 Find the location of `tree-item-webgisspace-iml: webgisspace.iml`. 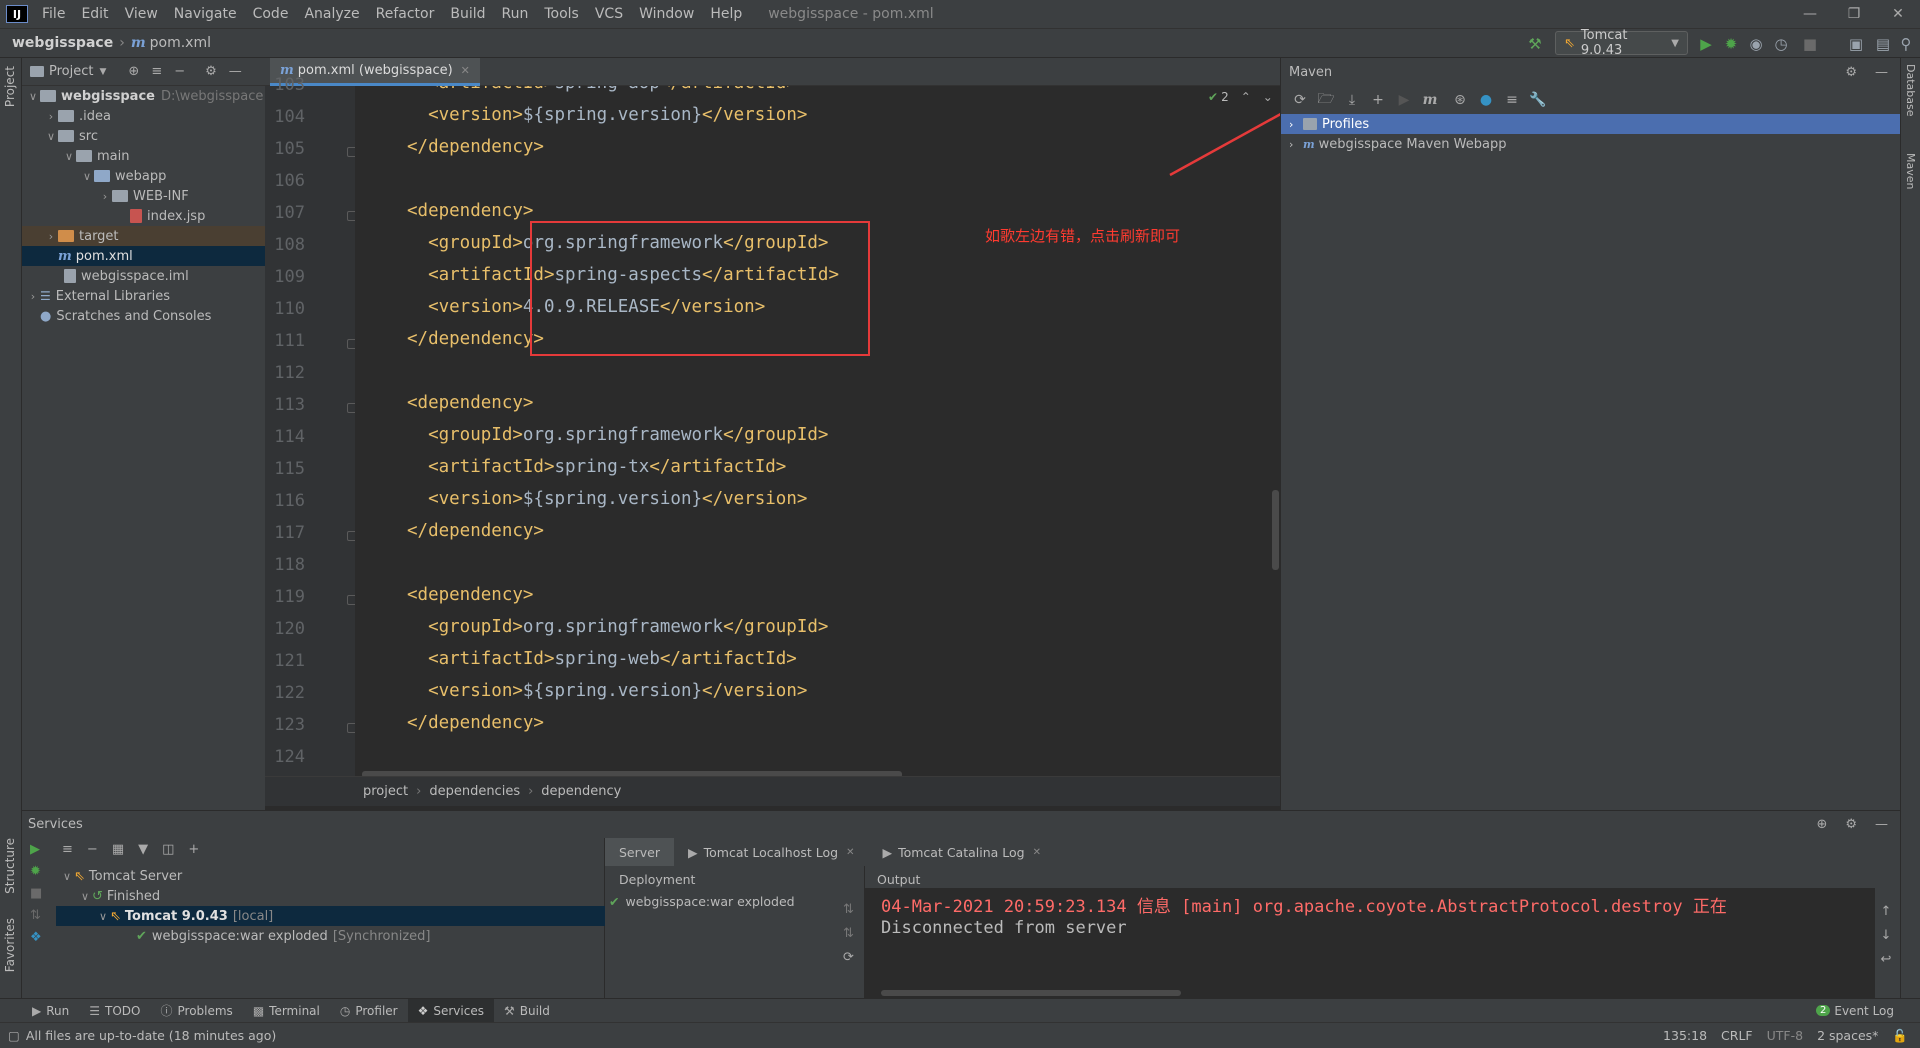

tree-item-webgisspace-iml: webgisspace.iml is located at coordinates (143, 276).